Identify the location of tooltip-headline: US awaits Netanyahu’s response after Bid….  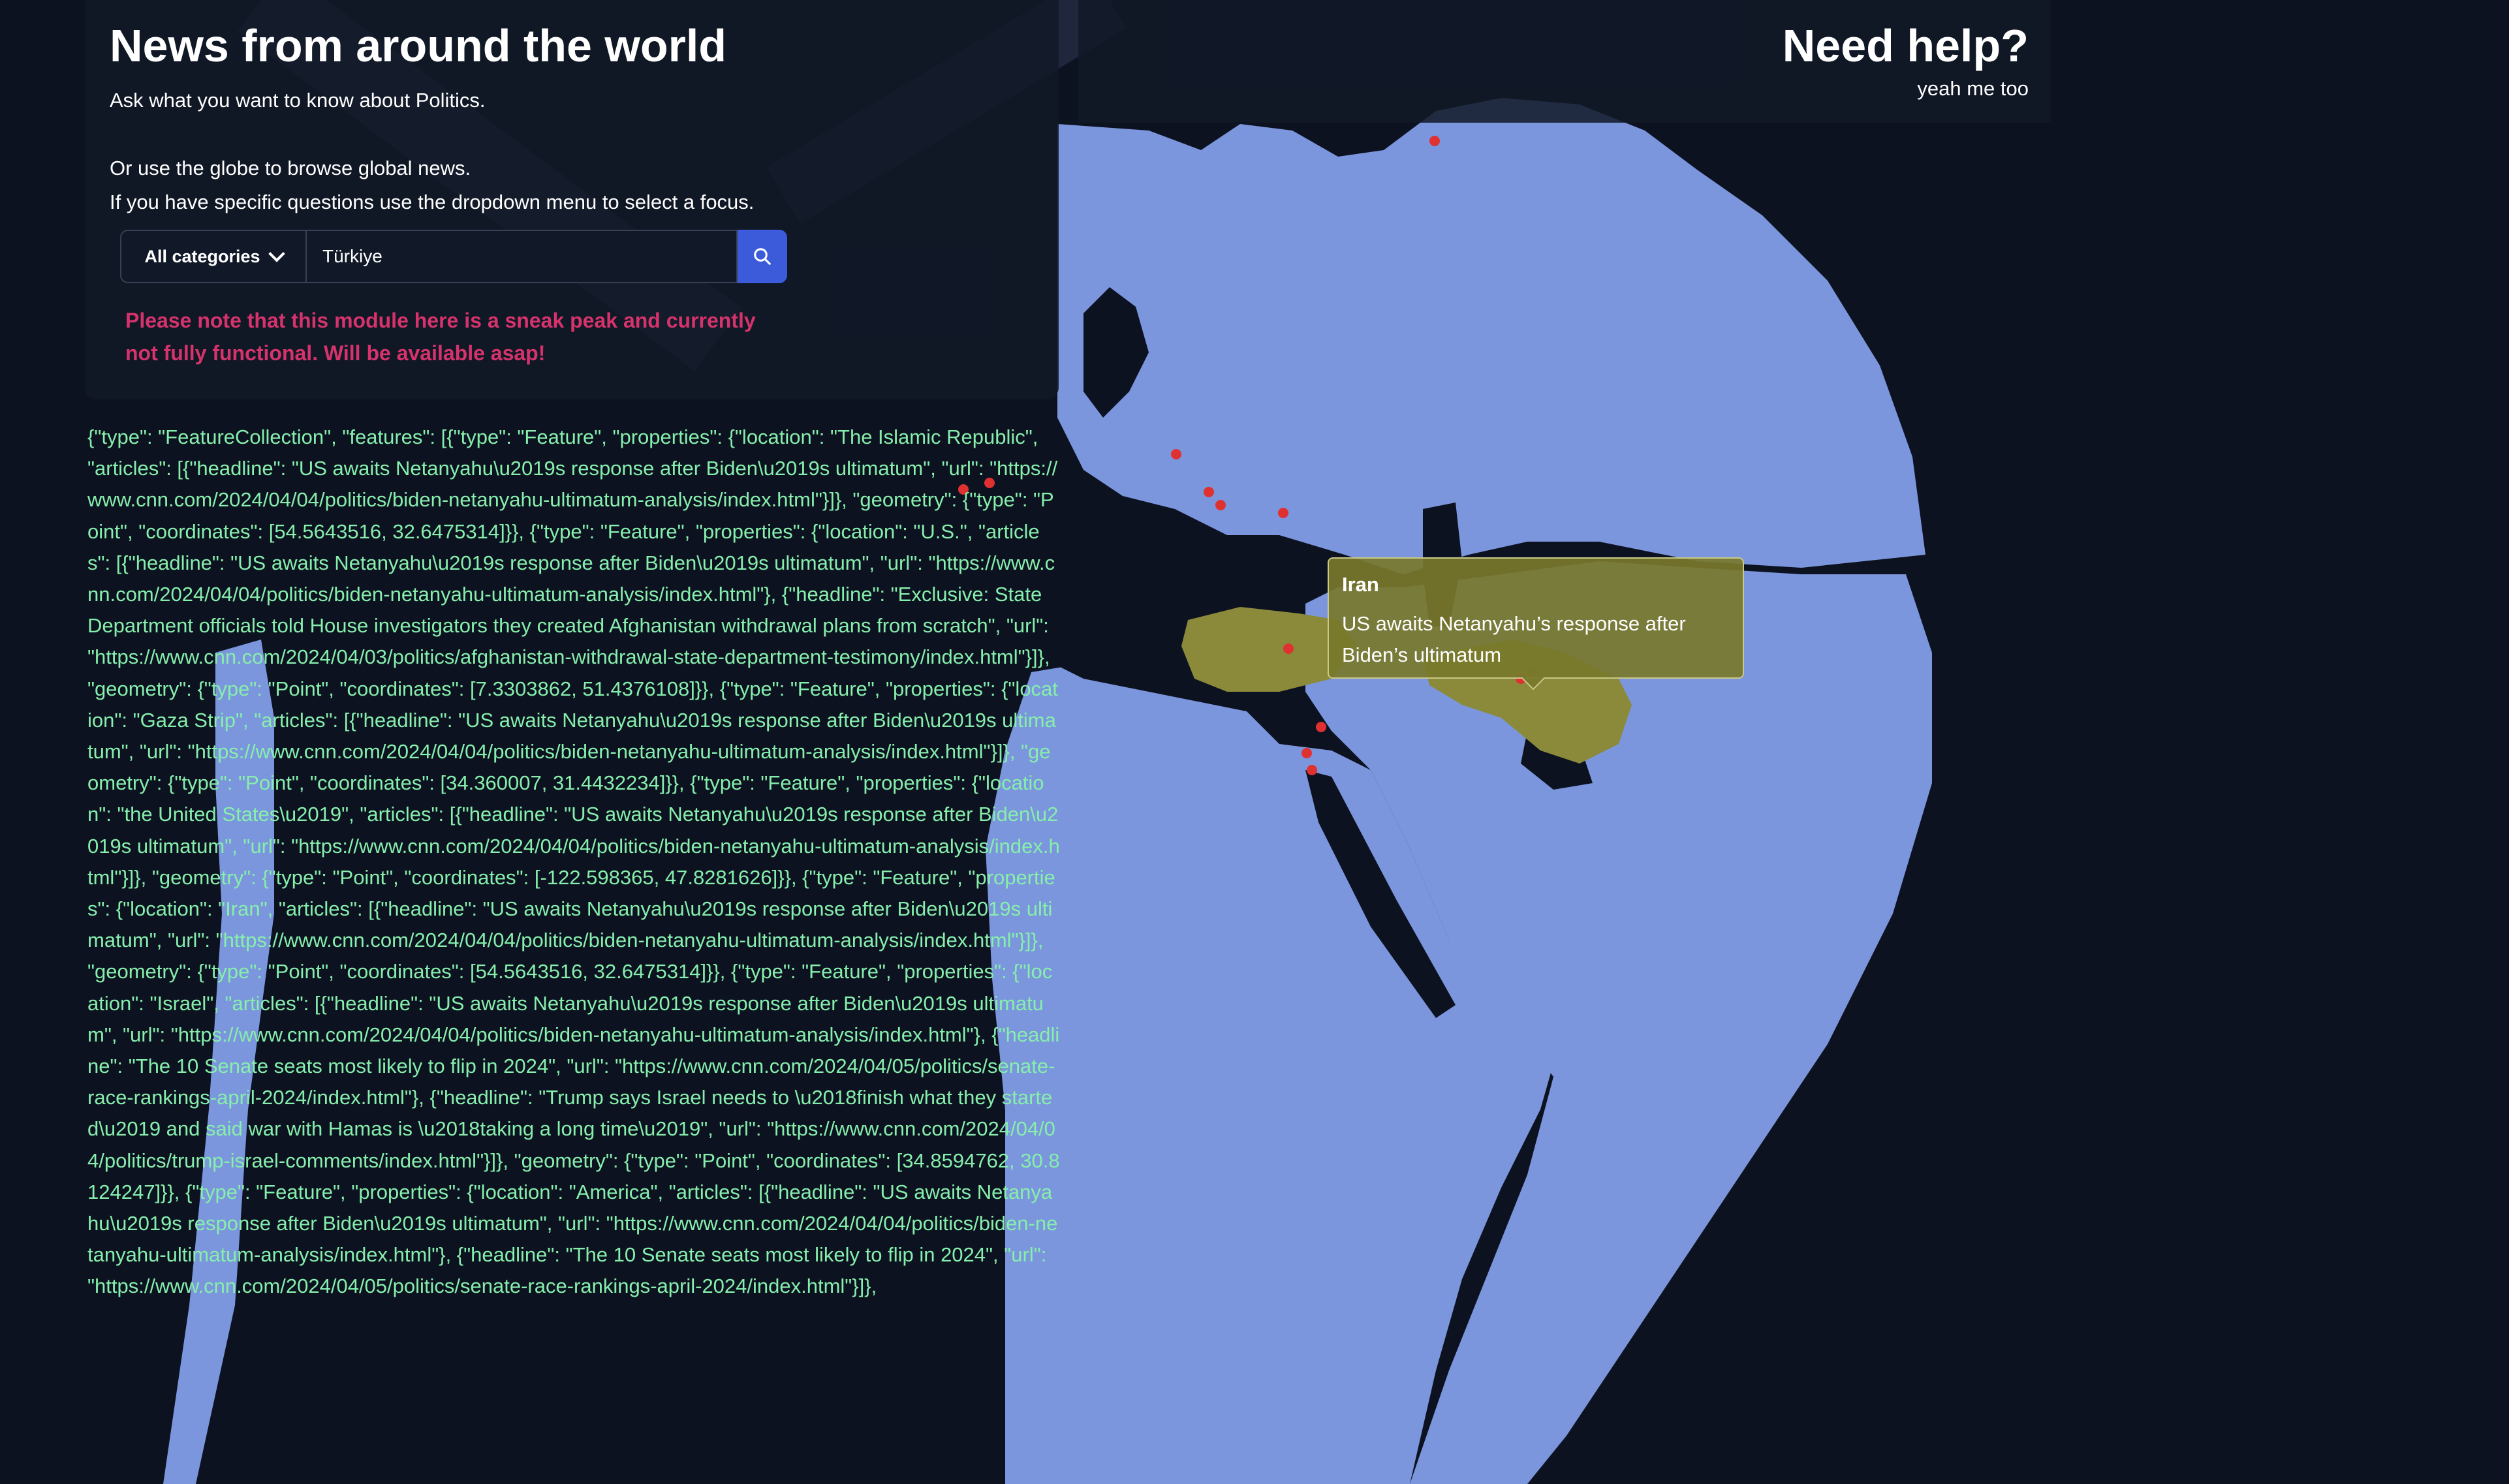
(1536, 639).